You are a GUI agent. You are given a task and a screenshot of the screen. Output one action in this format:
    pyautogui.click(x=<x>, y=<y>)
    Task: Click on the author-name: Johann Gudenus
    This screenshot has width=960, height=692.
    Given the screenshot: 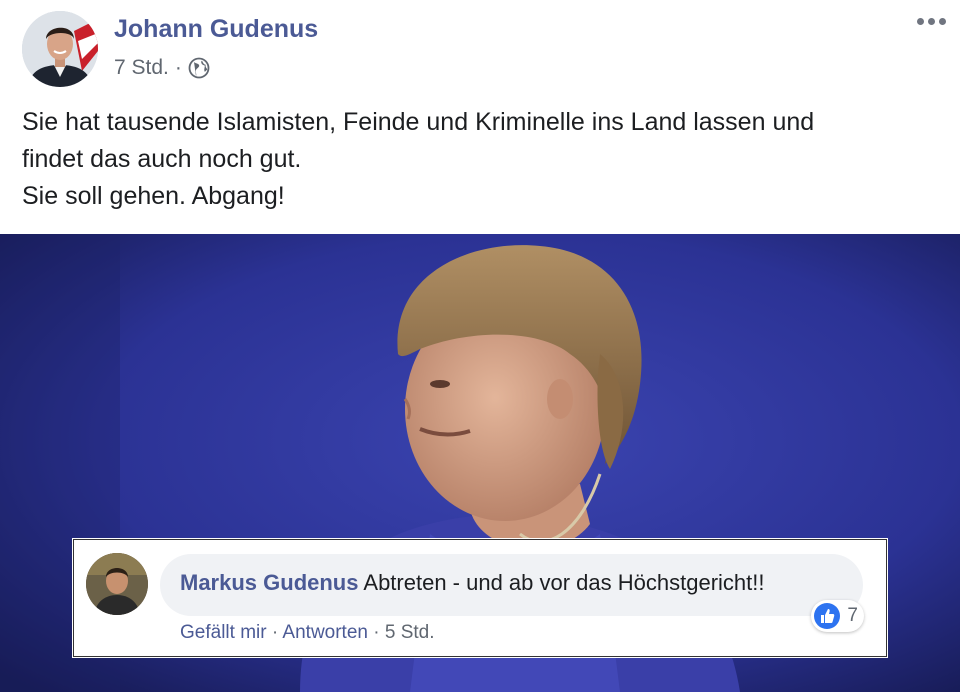 What is the action you would take?
    pyautogui.click(x=216, y=29)
    